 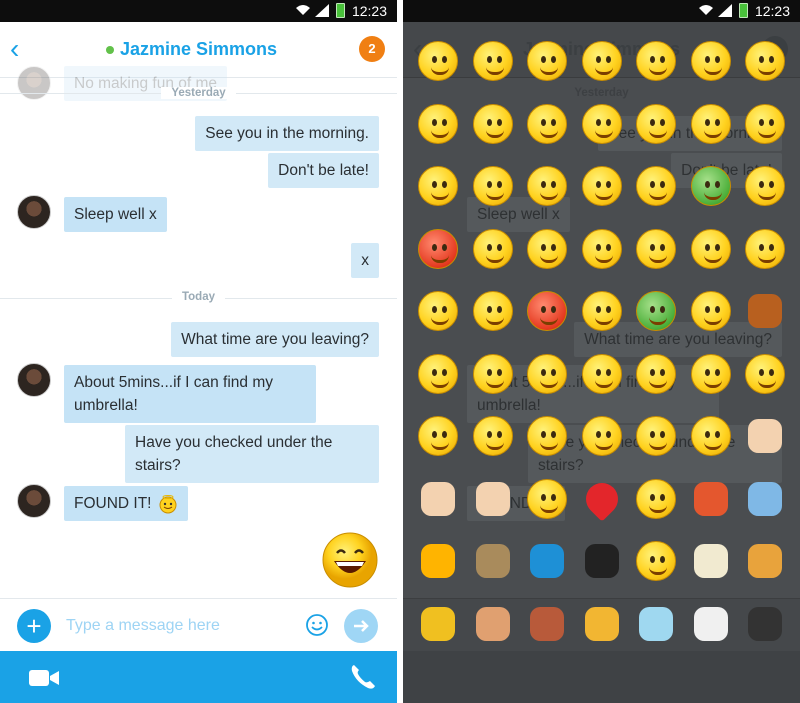 What do you see at coordinates (711, 311) in the screenshot?
I see `wait-icon` at bounding box center [711, 311].